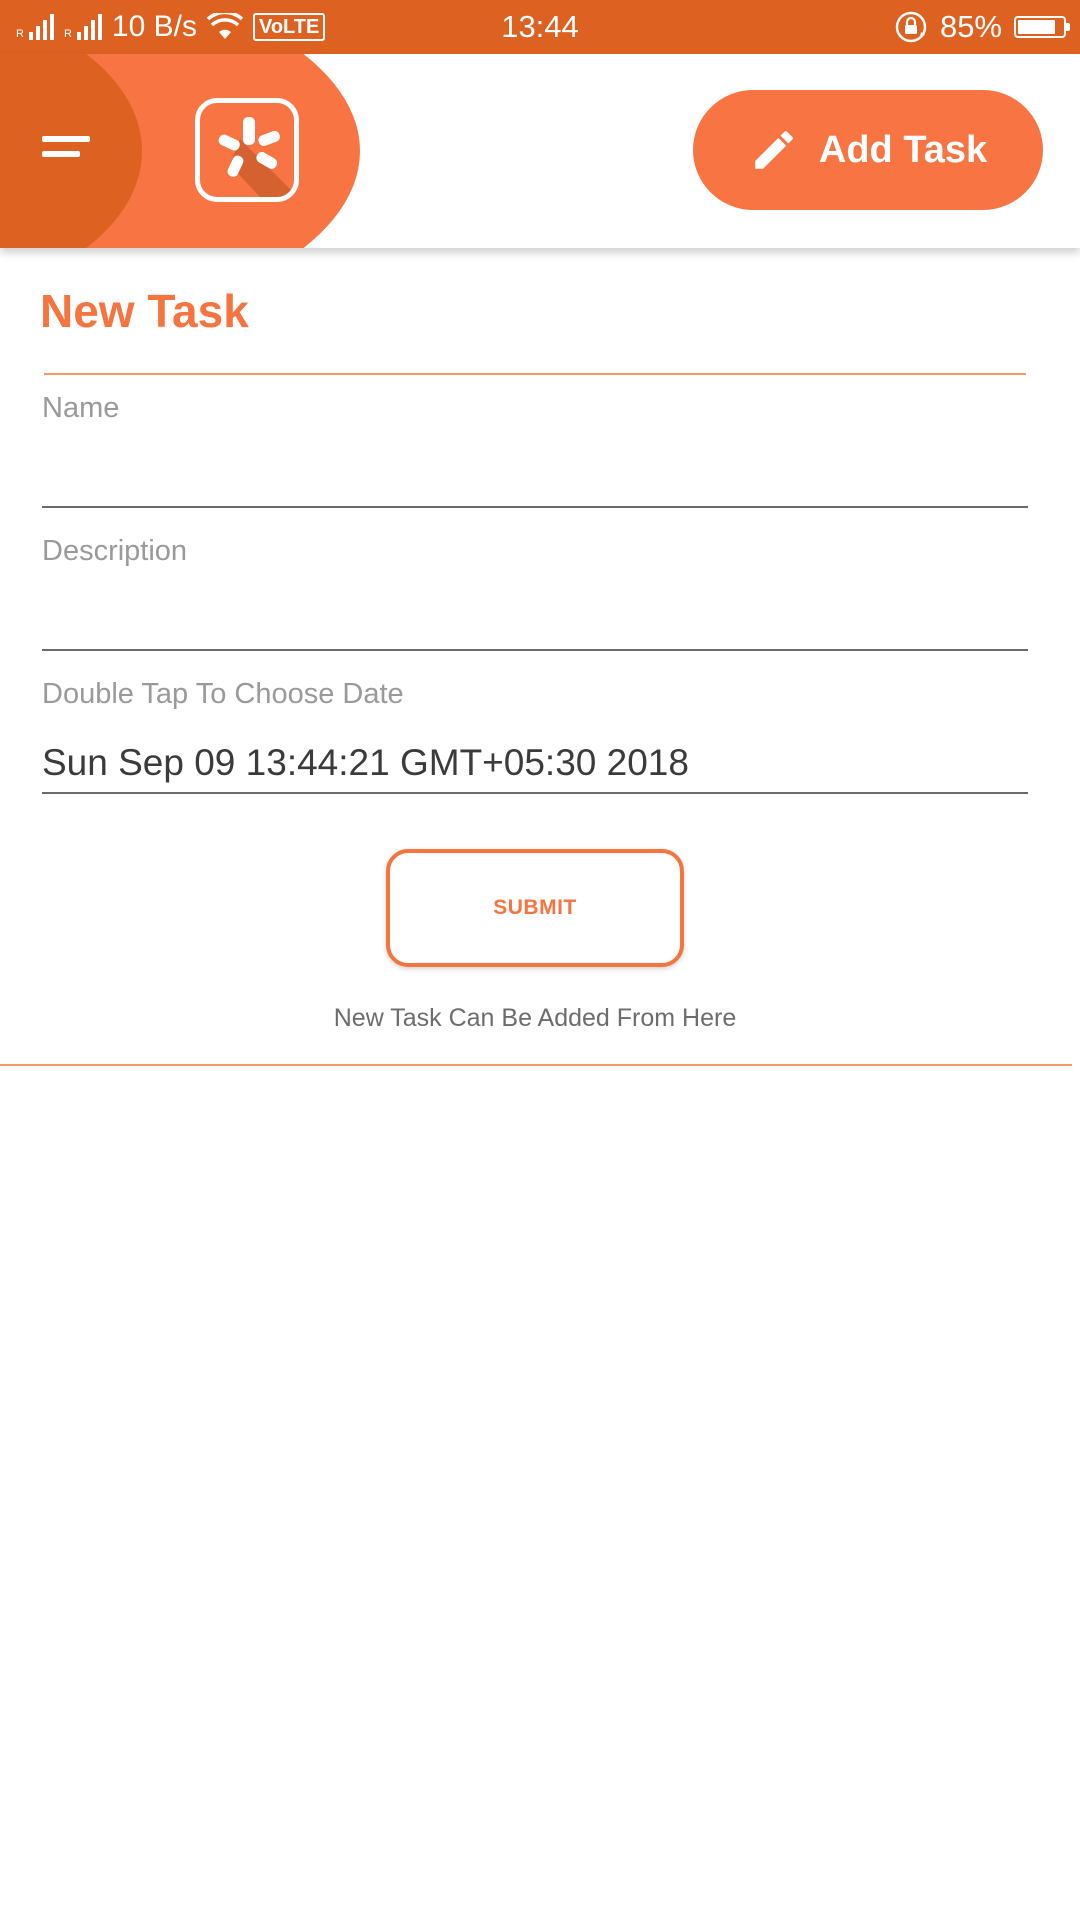 The width and height of the screenshot is (1080, 1920). Describe the element at coordinates (115, 551) in the screenshot. I see `description-label: Description` at that location.